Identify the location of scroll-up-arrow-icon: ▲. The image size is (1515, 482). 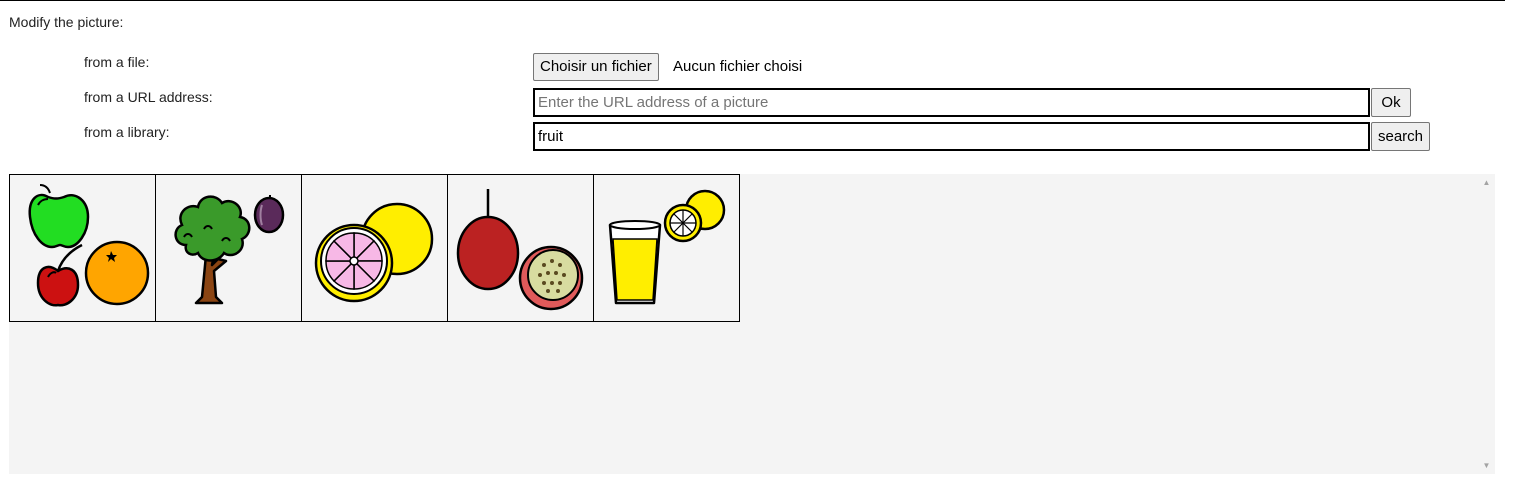
(1486, 182).